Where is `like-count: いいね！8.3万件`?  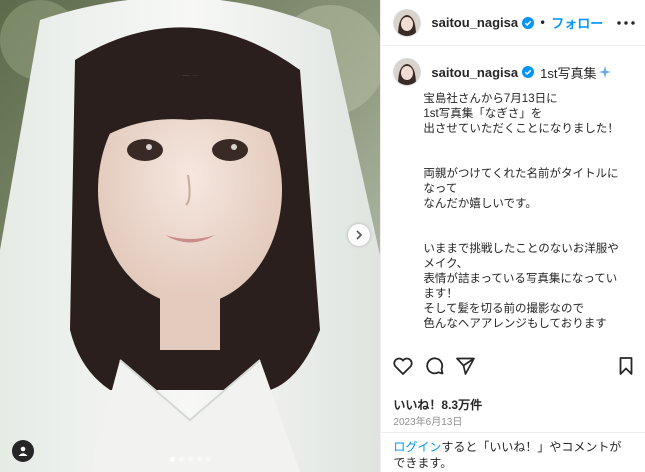
like-count: いいね！8.3万件 is located at coordinates (437, 404).